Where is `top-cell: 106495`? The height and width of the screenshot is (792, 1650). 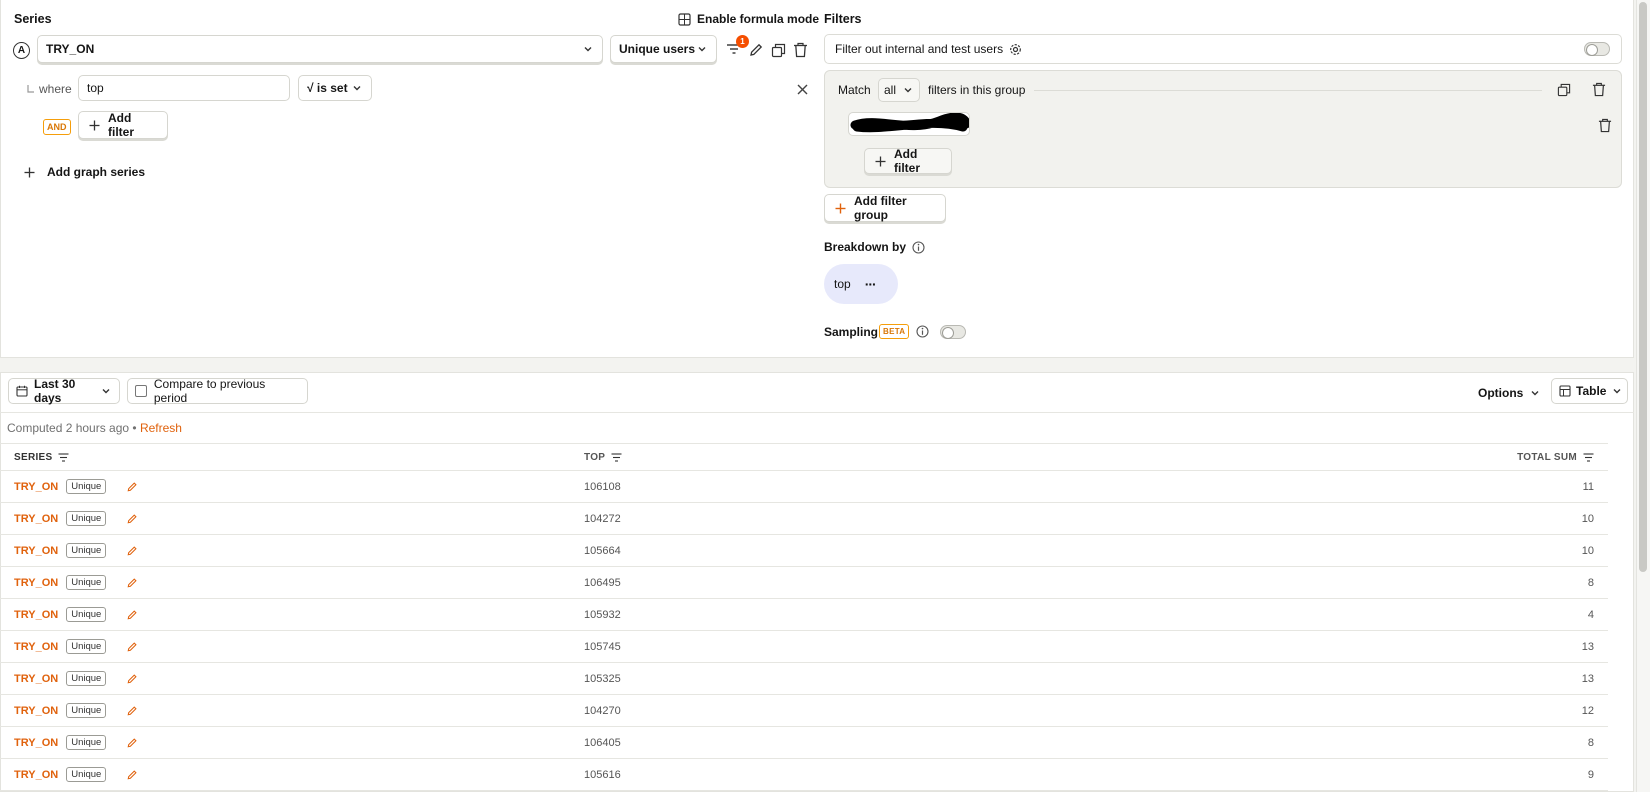
top-cell: 106495 is located at coordinates (986, 583).